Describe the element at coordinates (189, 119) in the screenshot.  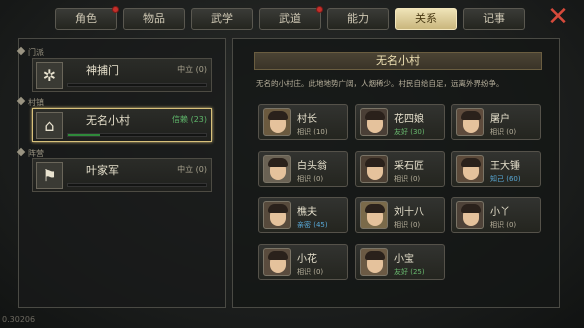
I see `faction-relation: 信赖 (23)` at that location.